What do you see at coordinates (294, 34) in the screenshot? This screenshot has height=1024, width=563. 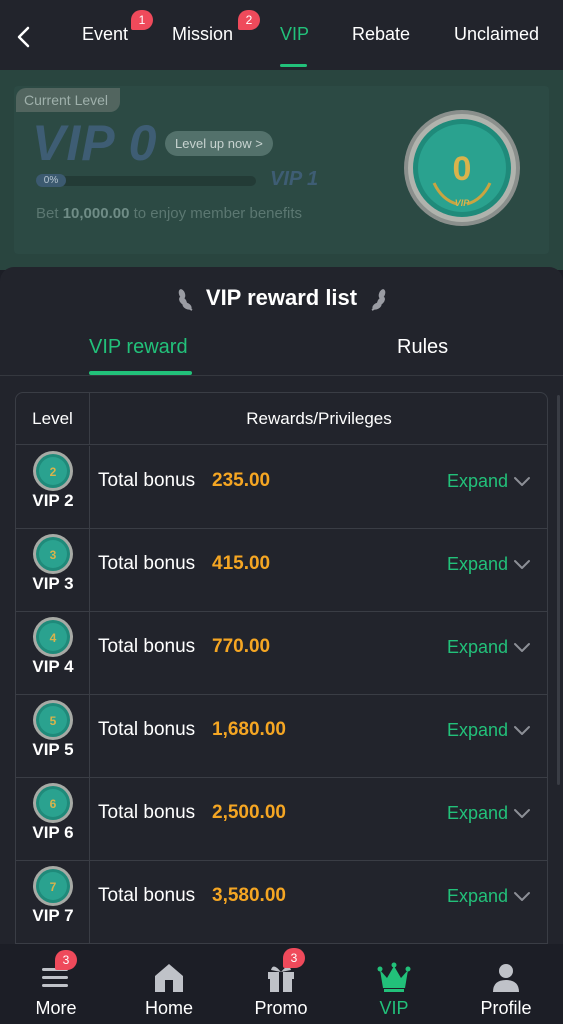 I see `tab-vip: VIP` at bounding box center [294, 34].